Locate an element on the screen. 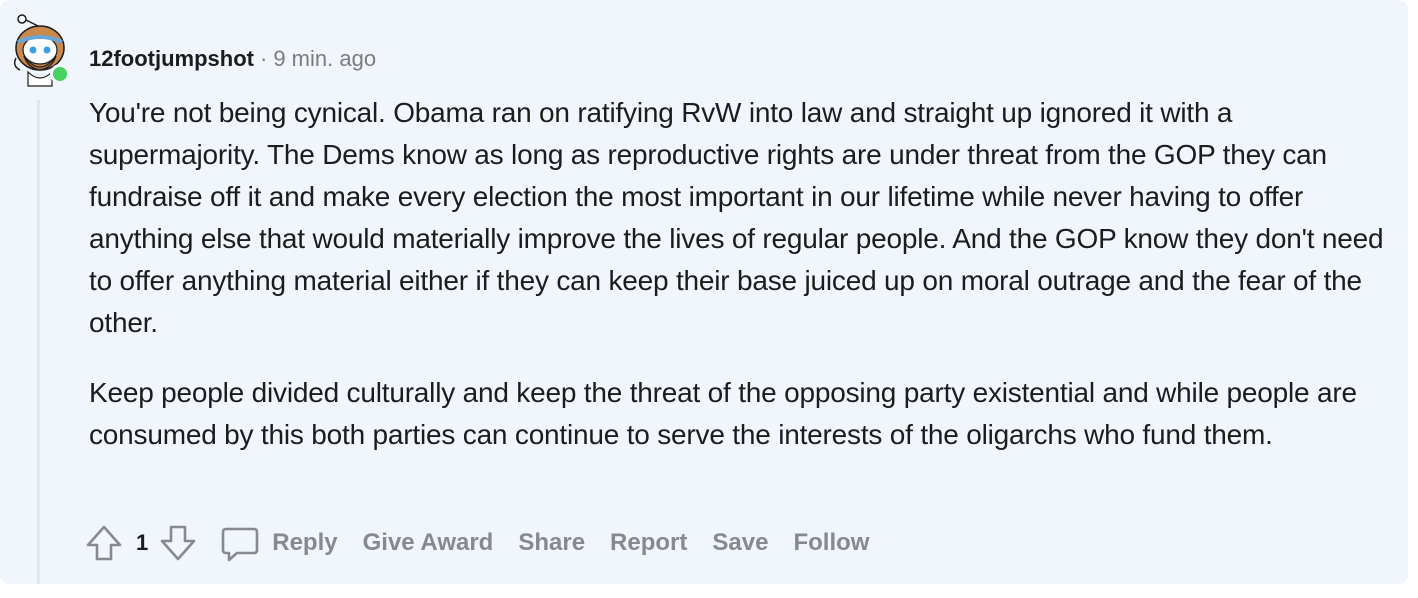 Image resolution: width=1418 pixels, height=598 pixels. report-label: Report is located at coordinates (649, 542).